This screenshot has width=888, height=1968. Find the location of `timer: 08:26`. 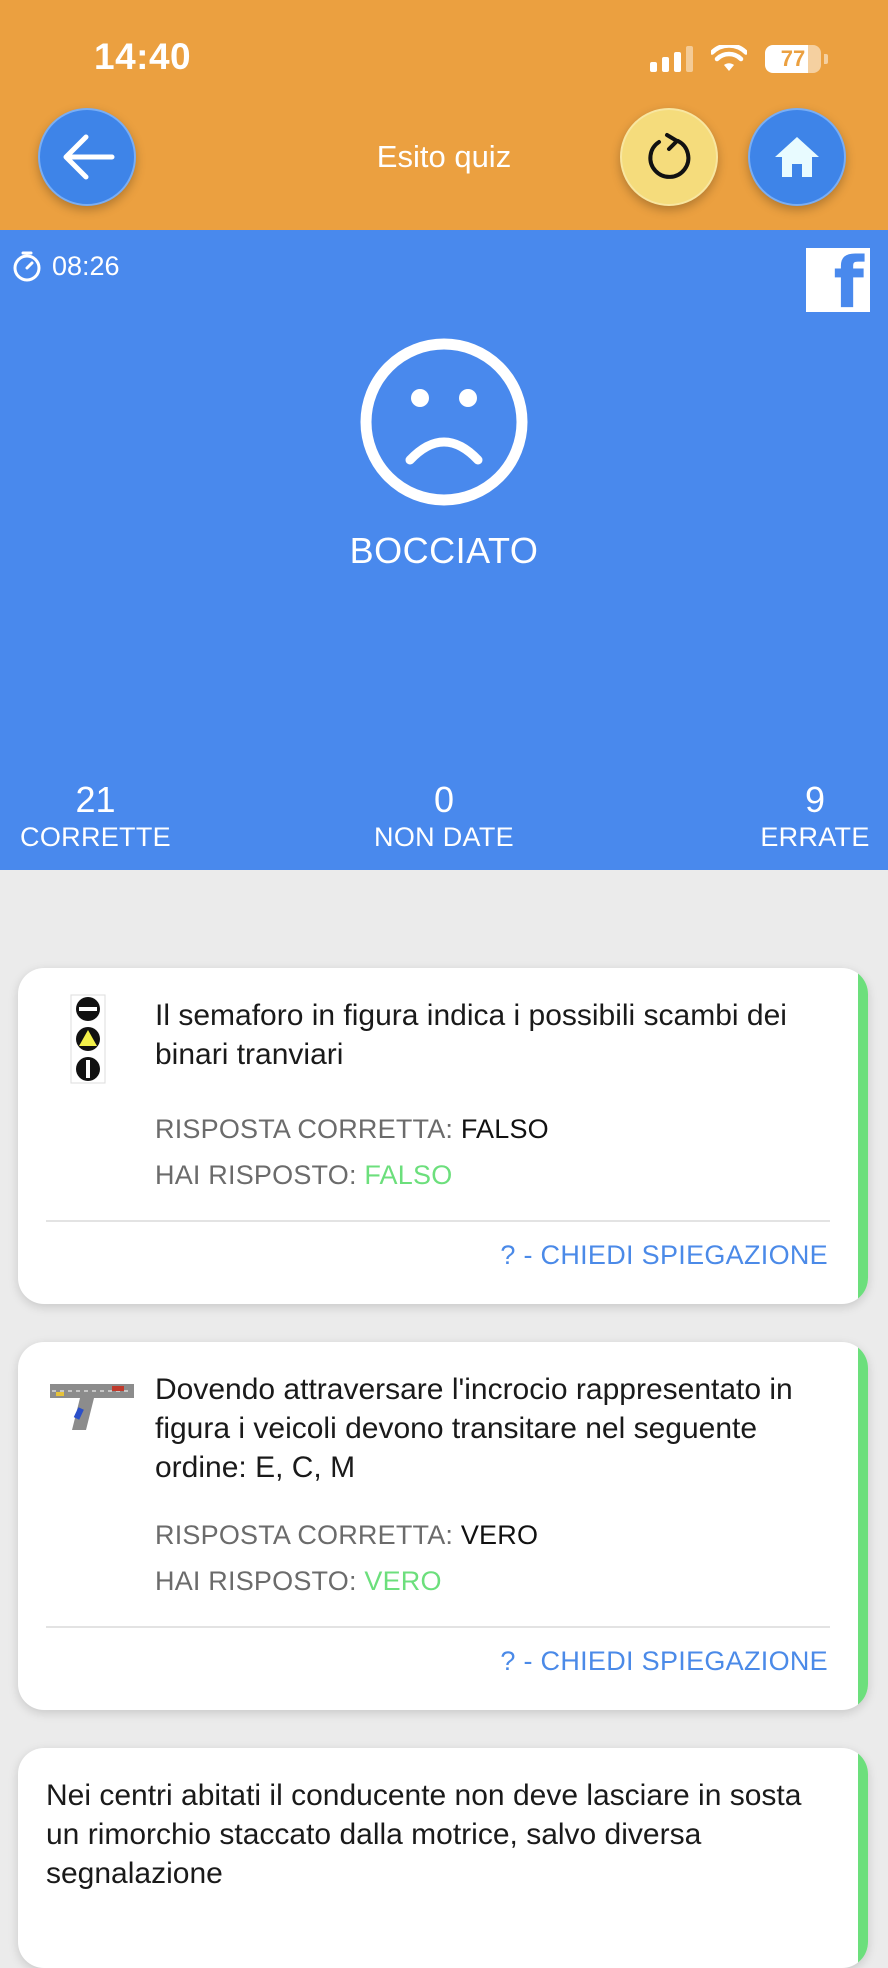

timer: 08:26 is located at coordinates (66, 266).